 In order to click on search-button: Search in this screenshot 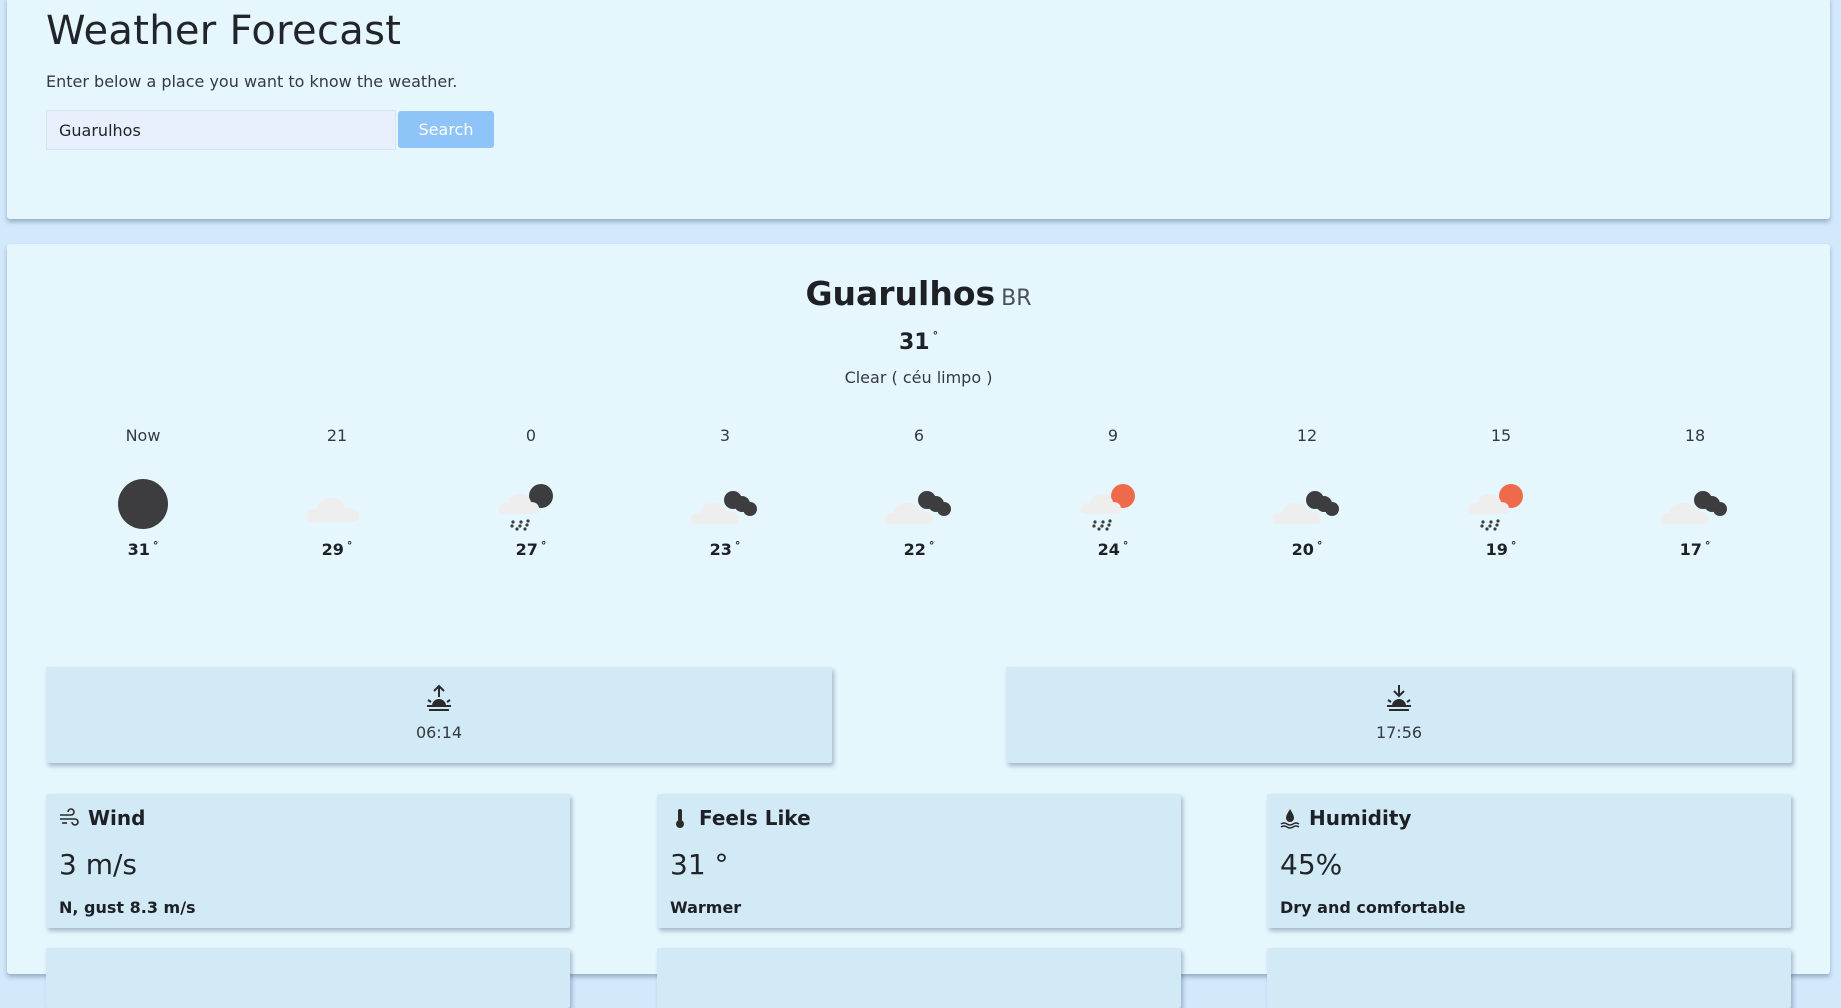, I will do `click(446, 129)`.